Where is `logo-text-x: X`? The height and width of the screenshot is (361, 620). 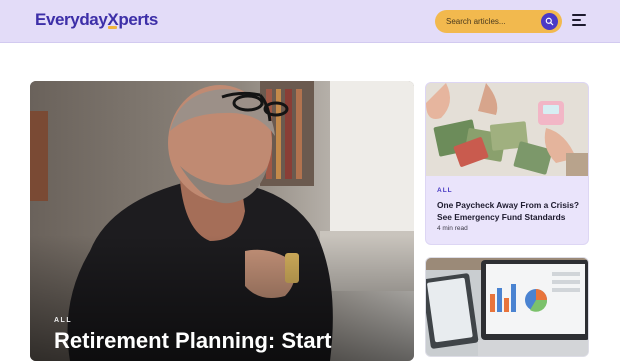
logo-text-x: X is located at coordinates (113, 19).